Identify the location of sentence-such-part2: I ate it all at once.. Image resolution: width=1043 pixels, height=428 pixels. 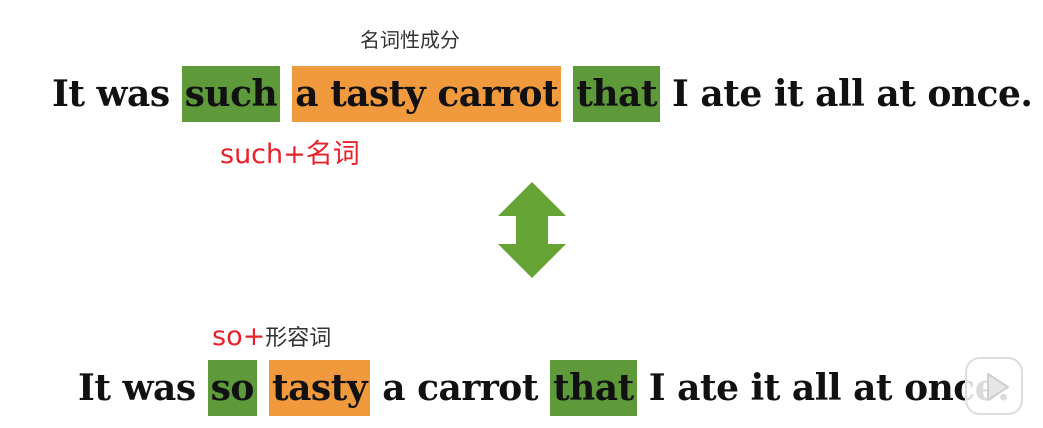
(846, 94).